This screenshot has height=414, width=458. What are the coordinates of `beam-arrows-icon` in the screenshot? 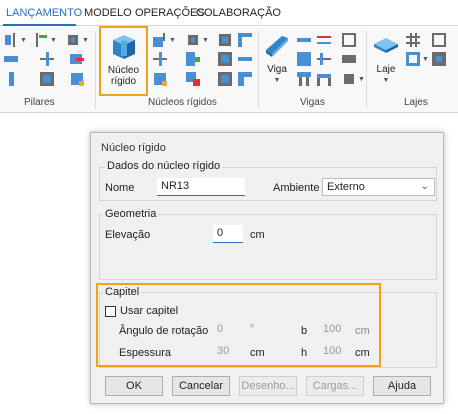 It's located at (324, 40).